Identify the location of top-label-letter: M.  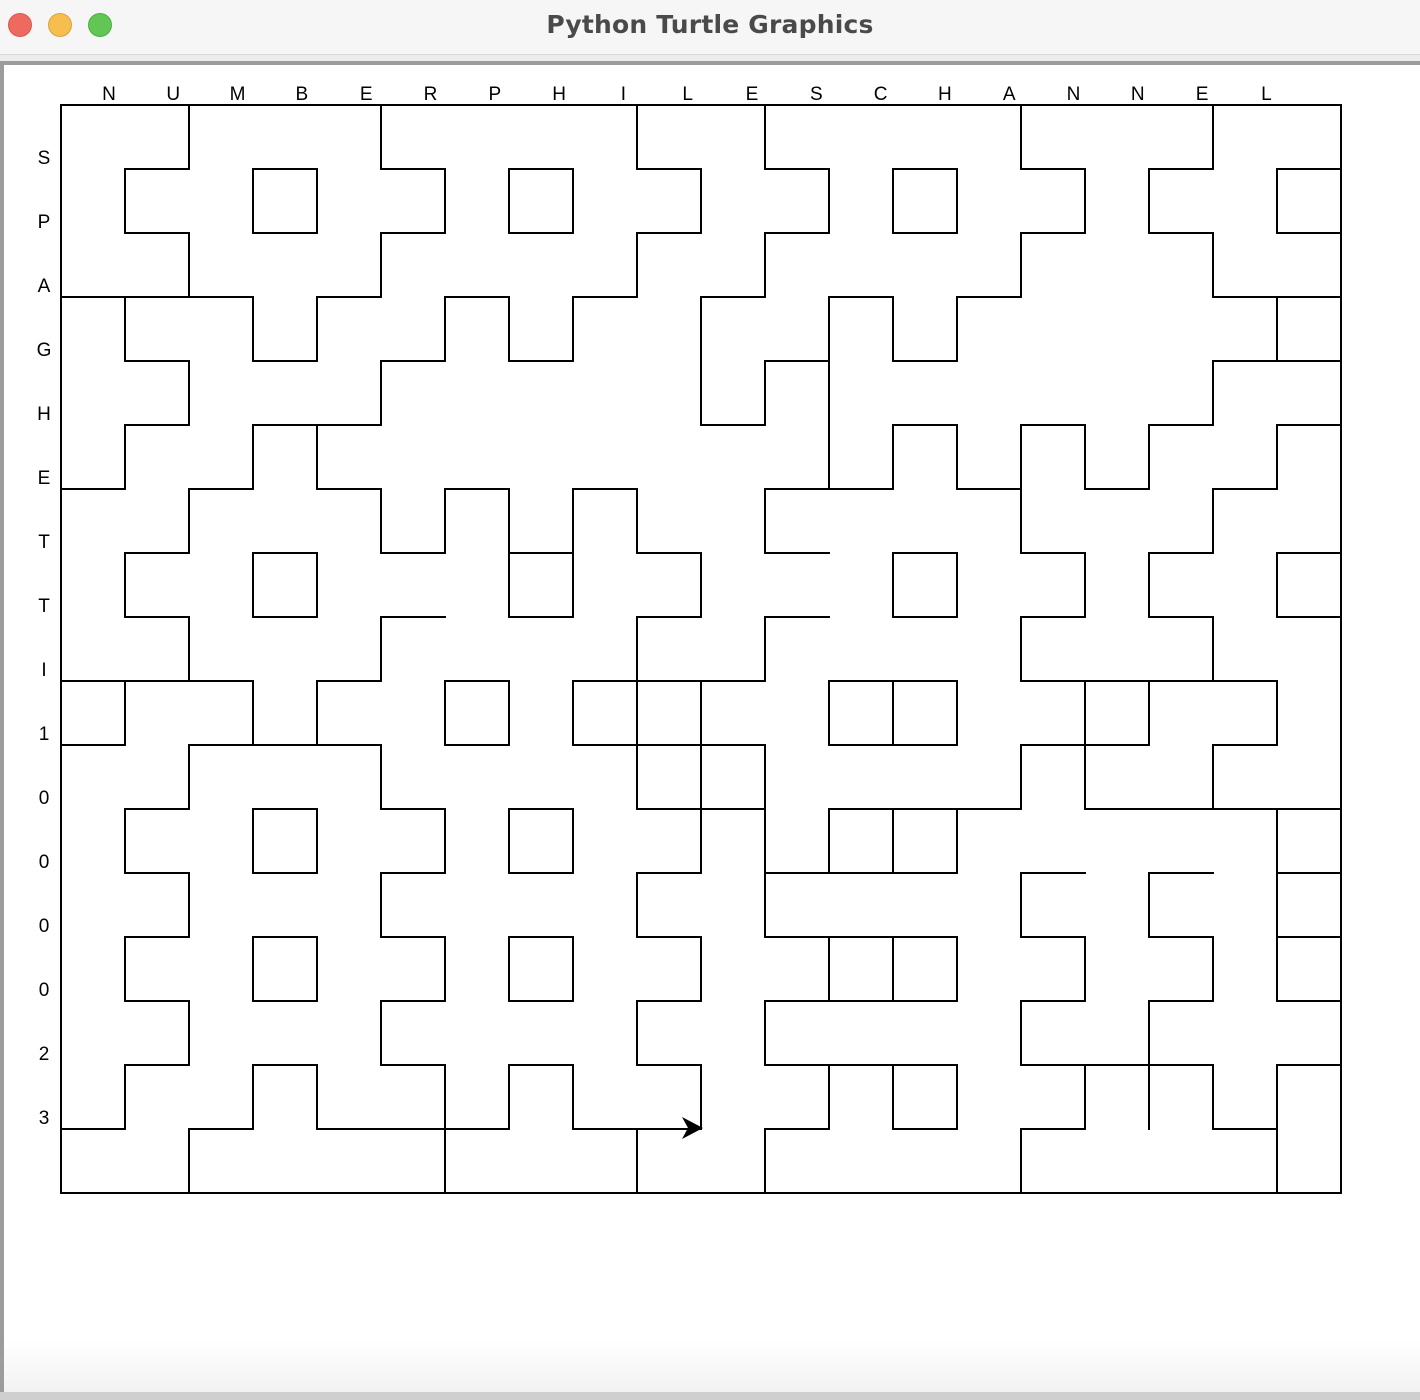
(238, 94).